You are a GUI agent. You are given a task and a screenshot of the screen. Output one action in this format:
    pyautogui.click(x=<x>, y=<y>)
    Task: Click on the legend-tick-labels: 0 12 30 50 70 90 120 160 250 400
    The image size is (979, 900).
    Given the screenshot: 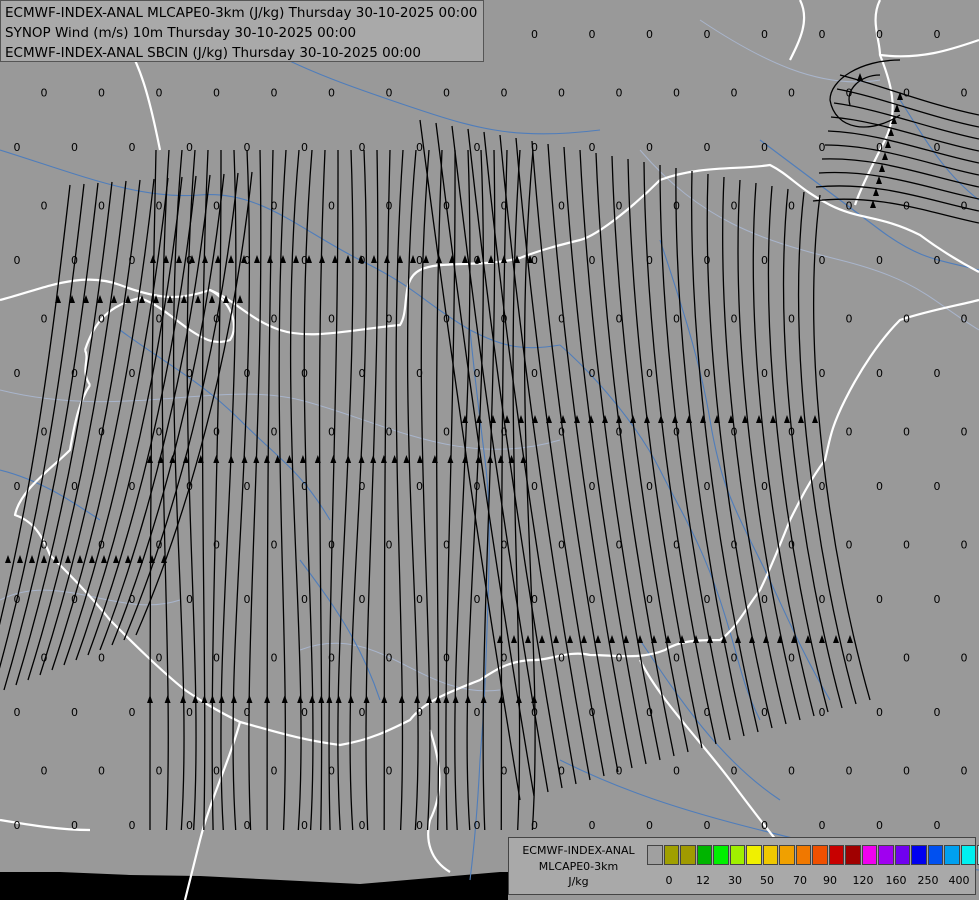 What is the action you would take?
    pyautogui.click(x=812, y=881)
    